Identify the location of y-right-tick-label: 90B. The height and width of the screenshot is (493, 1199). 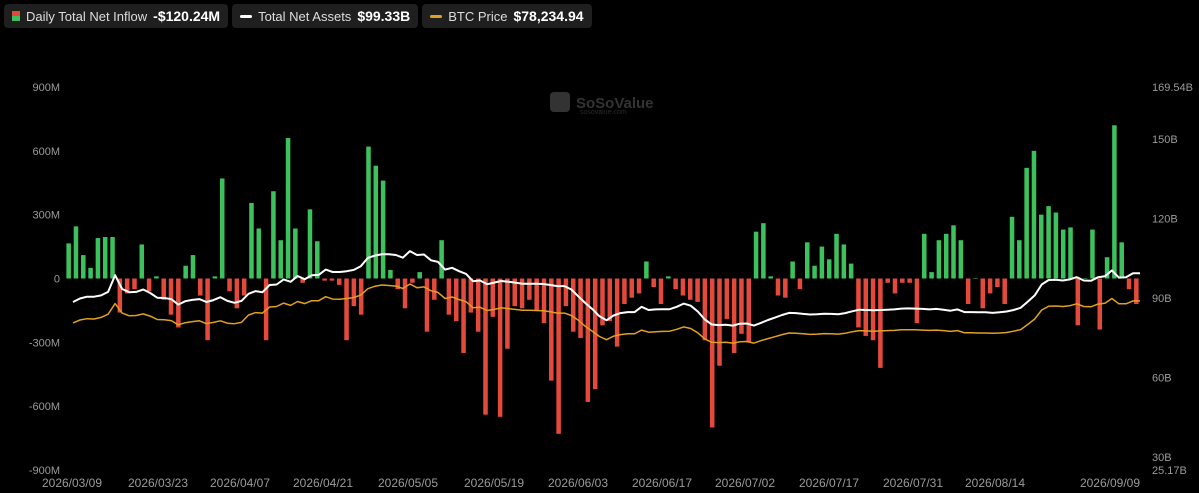
(1162, 299).